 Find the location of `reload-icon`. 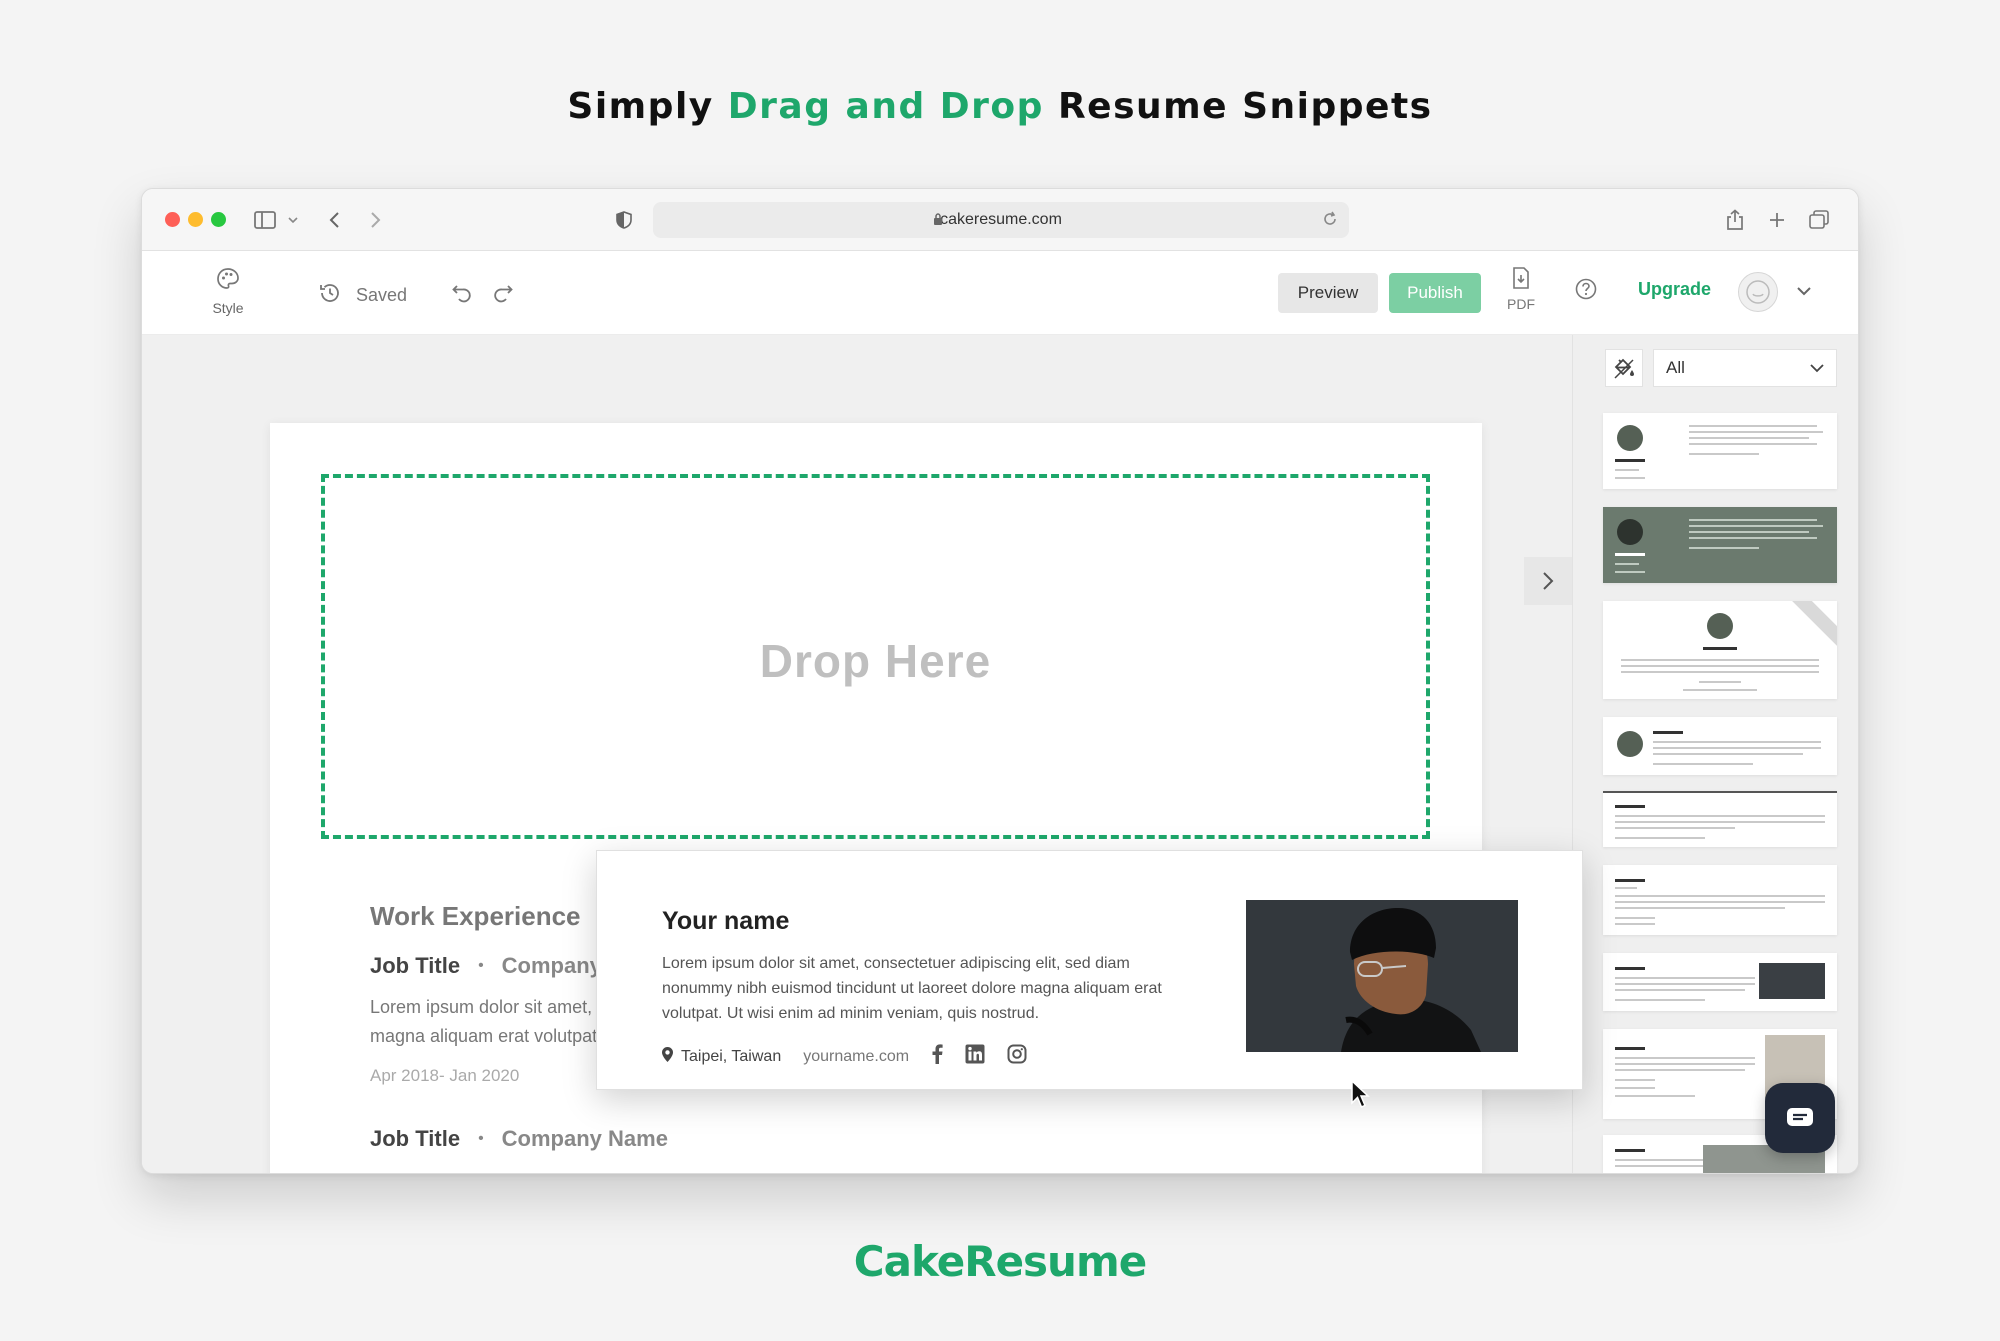

reload-icon is located at coordinates (1330, 221).